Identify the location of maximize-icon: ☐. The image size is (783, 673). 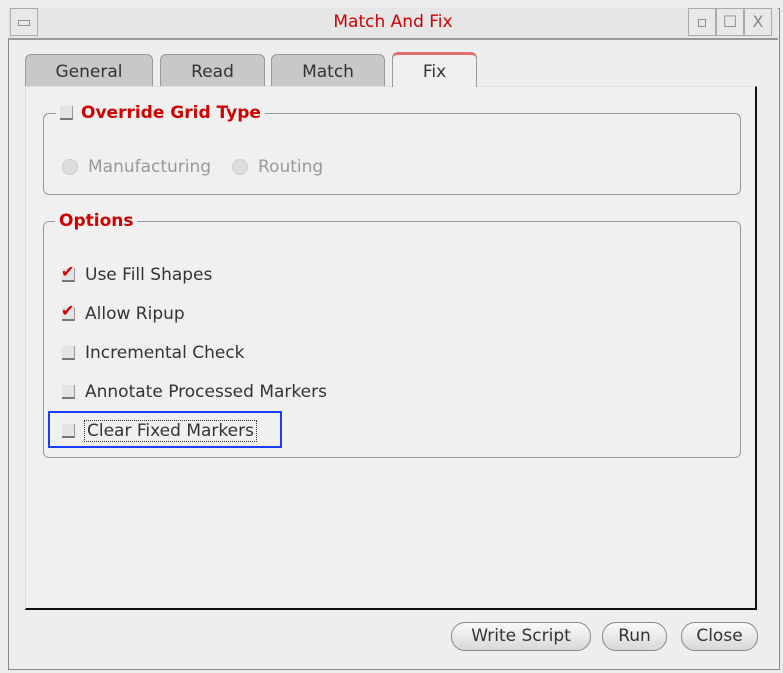
(730, 22).